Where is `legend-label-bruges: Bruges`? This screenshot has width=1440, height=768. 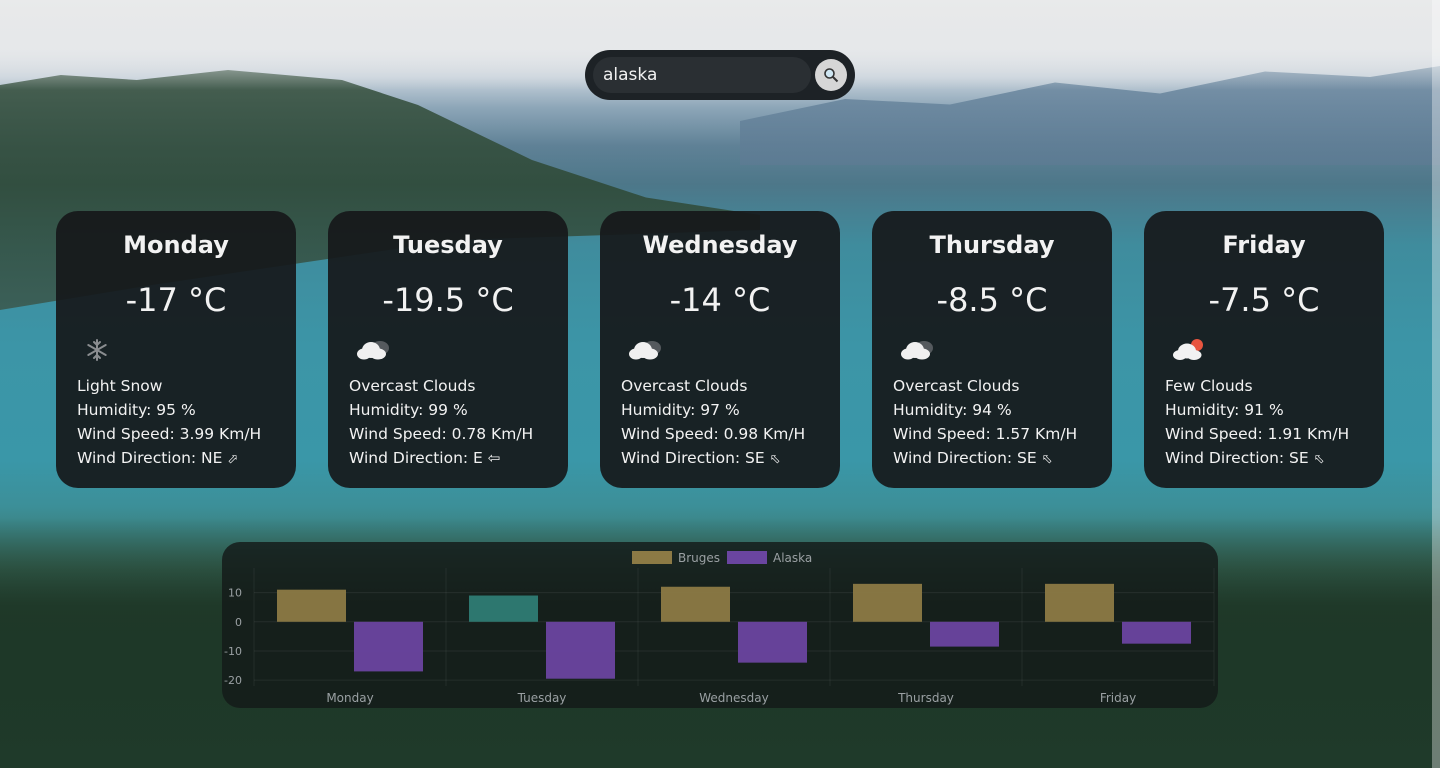 legend-label-bruges: Bruges is located at coordinates (699, 558).